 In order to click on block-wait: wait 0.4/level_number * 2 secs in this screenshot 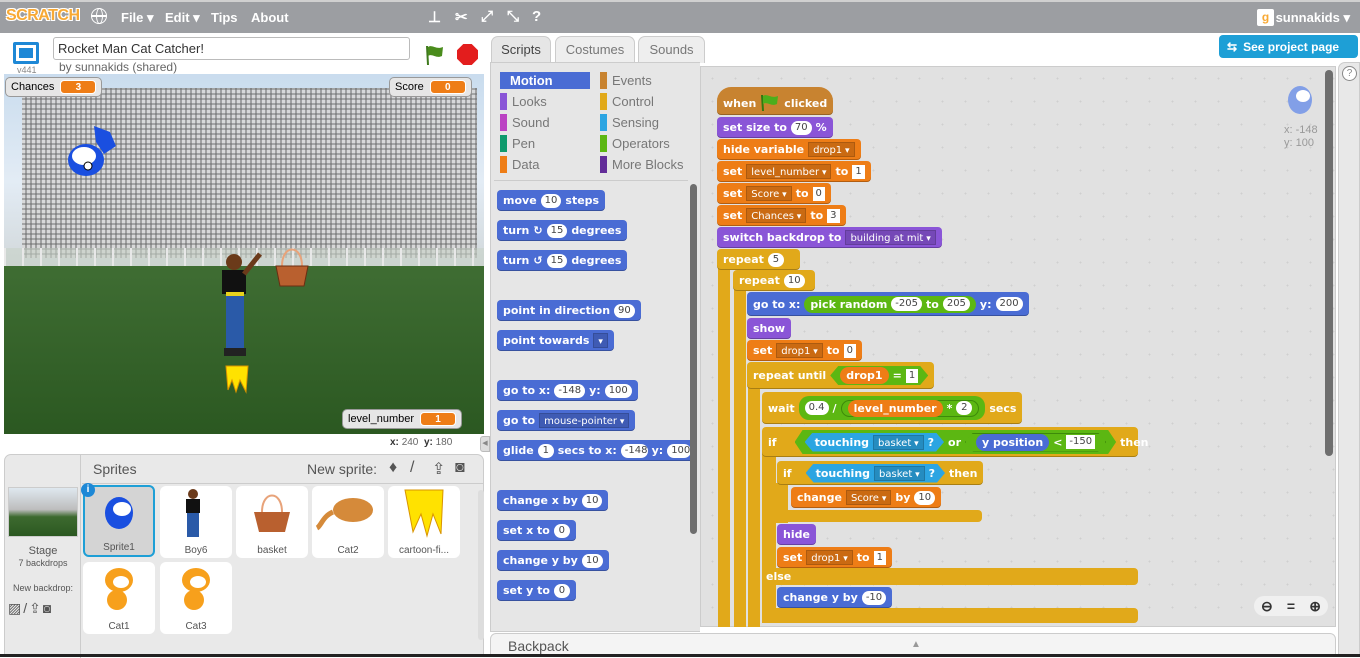, I will do `click(892, 408)`.